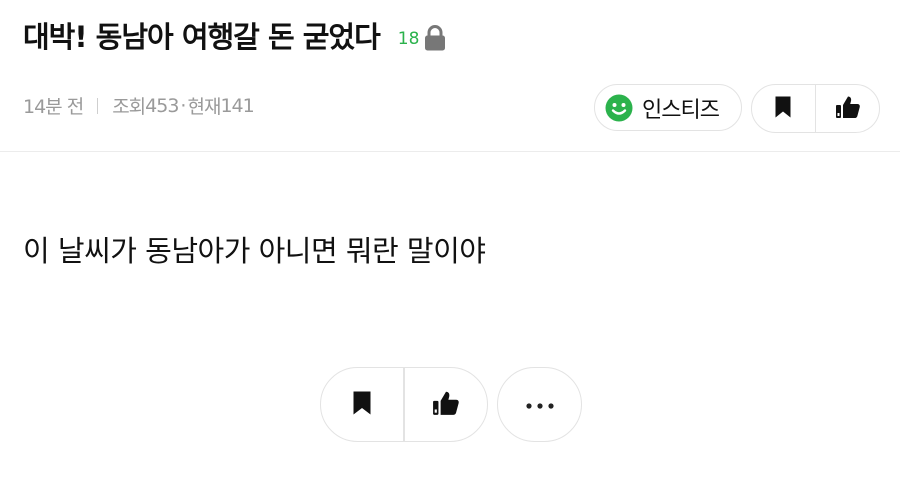 The height and width of the screenshot is (493, 900). What do you see at coordinates (409, 39) in the screenshot?
I see `comment-count: 18` at bounding box center [409, 39].